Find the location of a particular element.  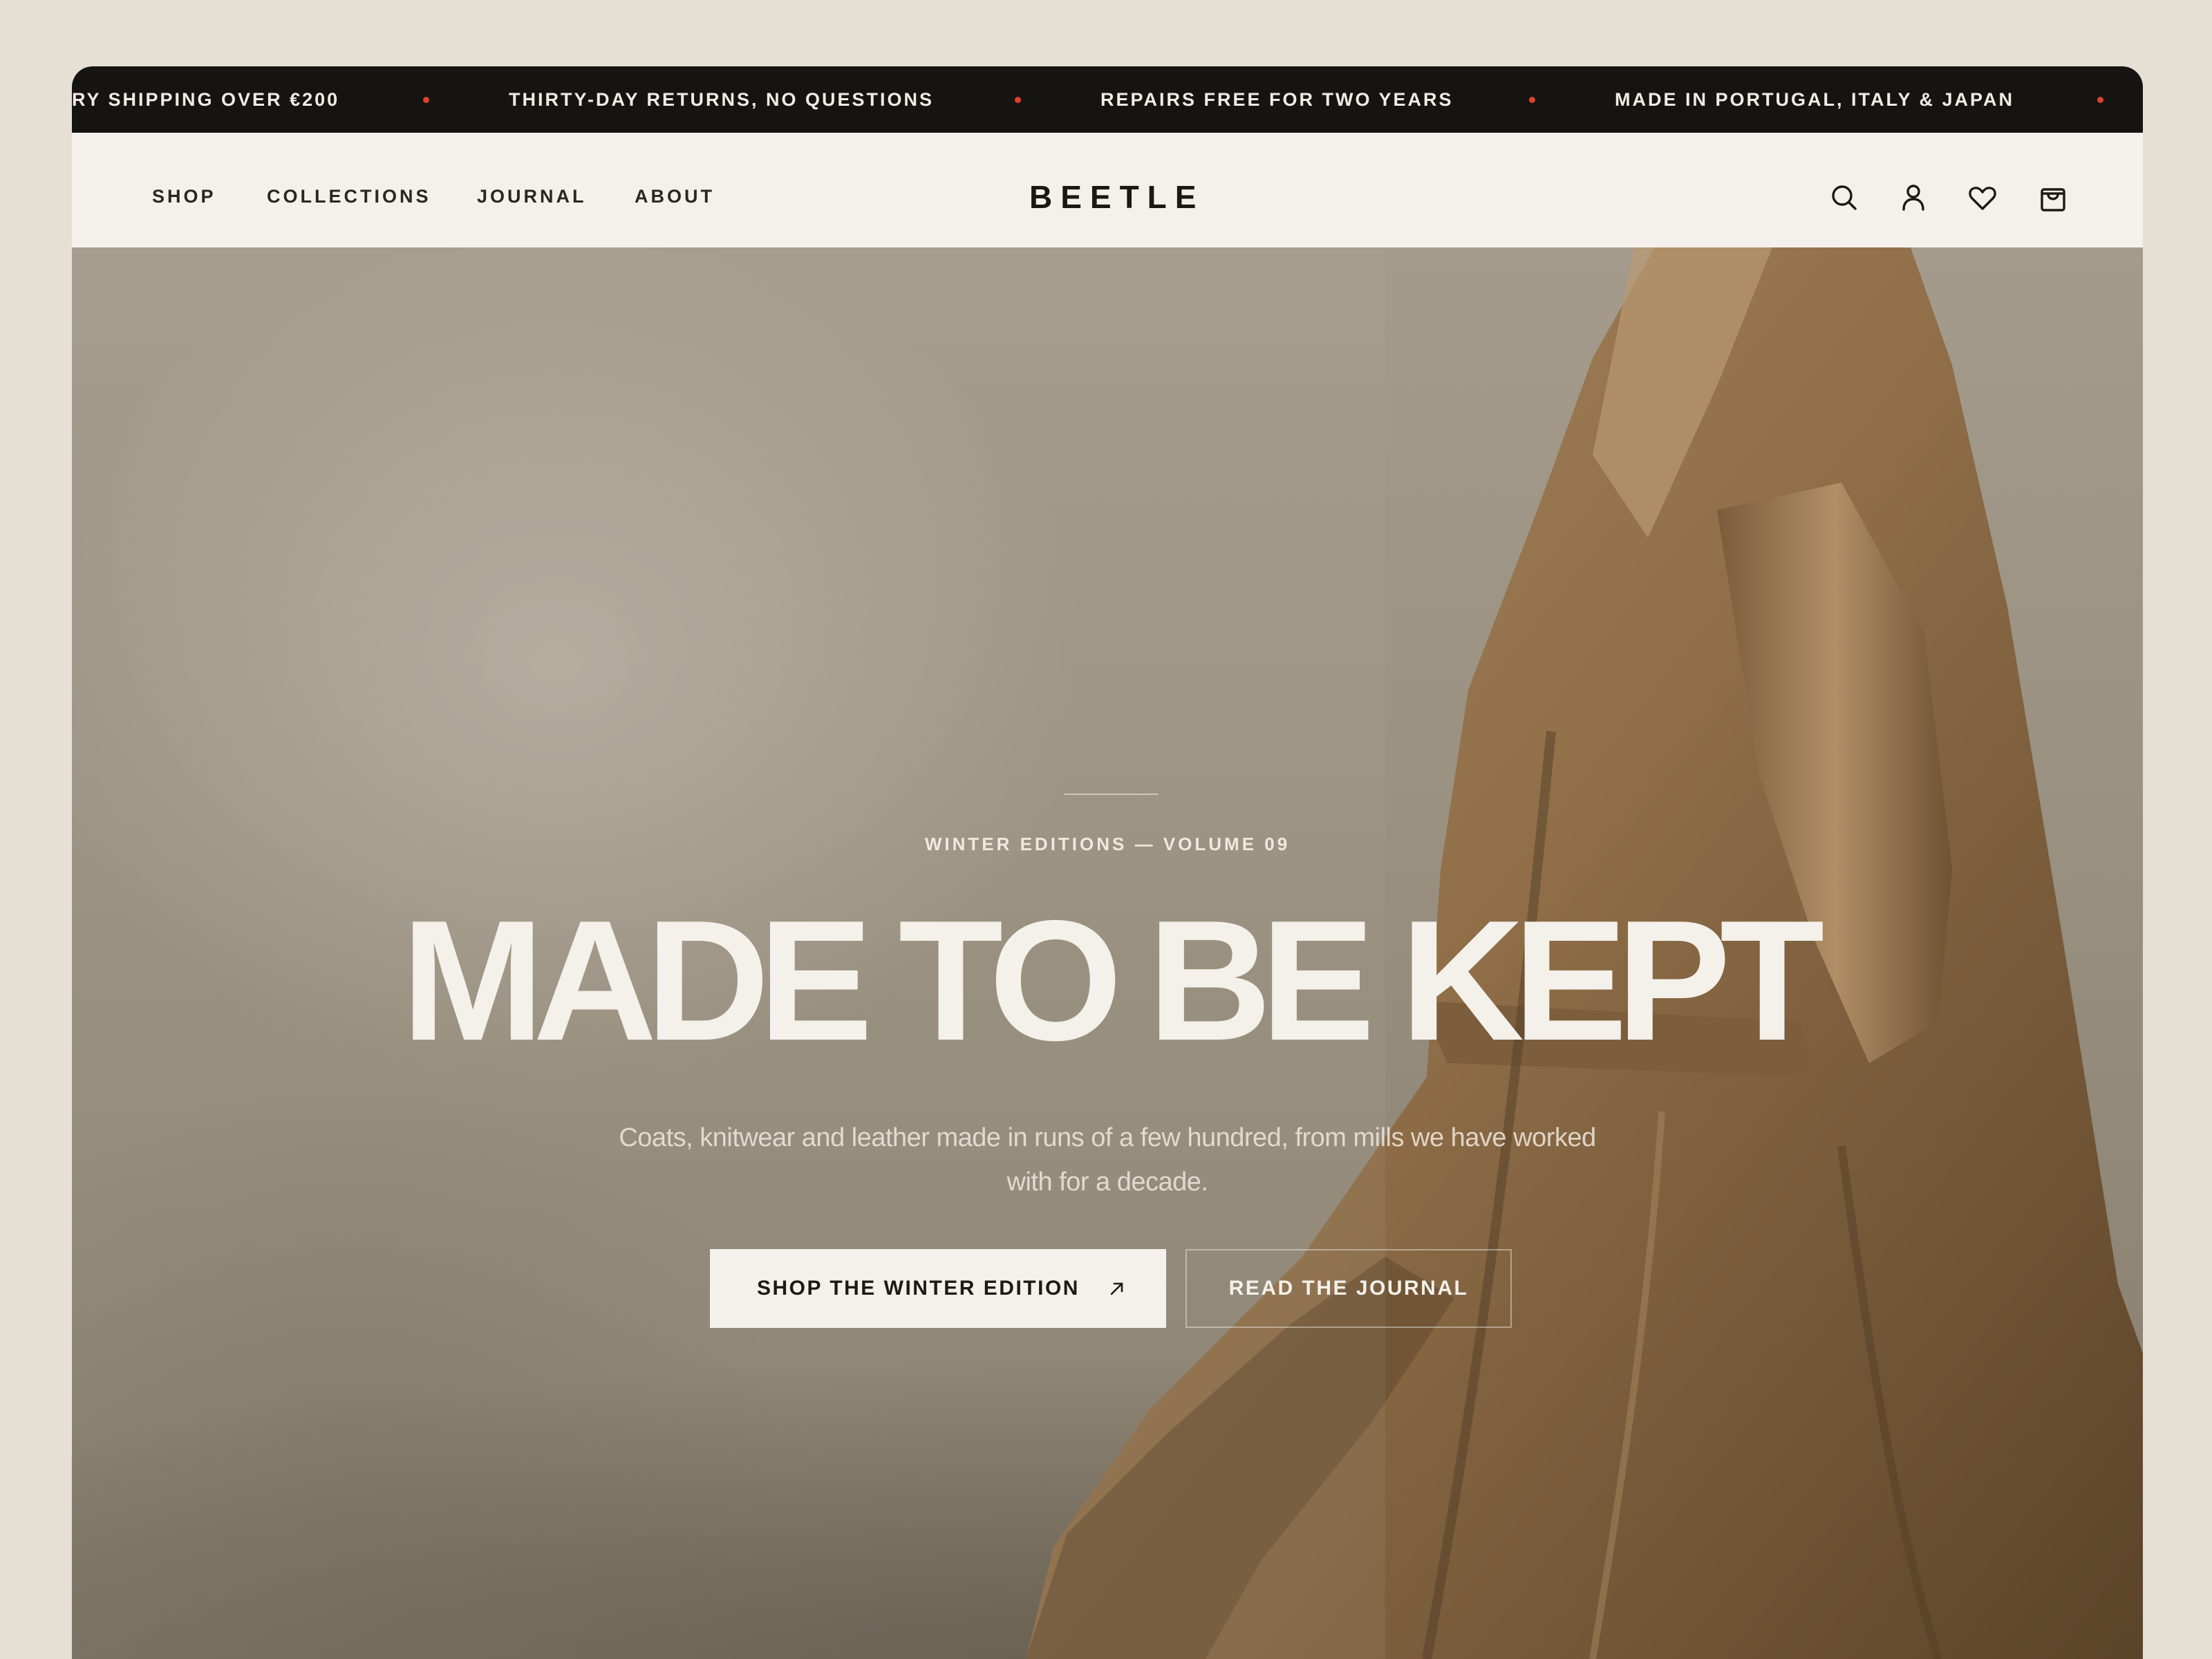

nav-about: ABOUT is located at coordinates (675, 196).